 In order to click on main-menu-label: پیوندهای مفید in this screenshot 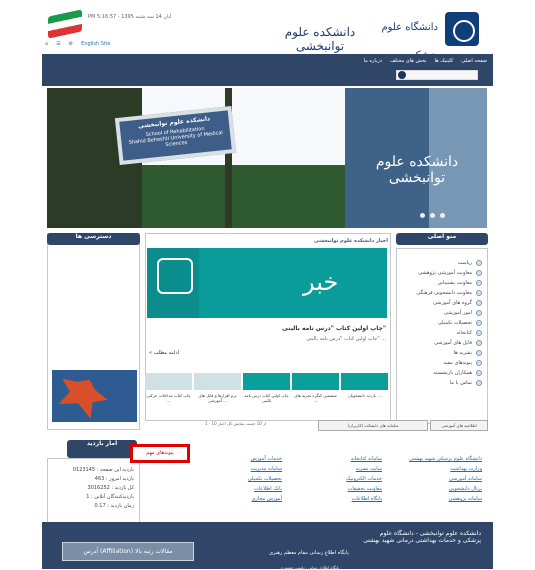, I will do `click(457, 363)`.